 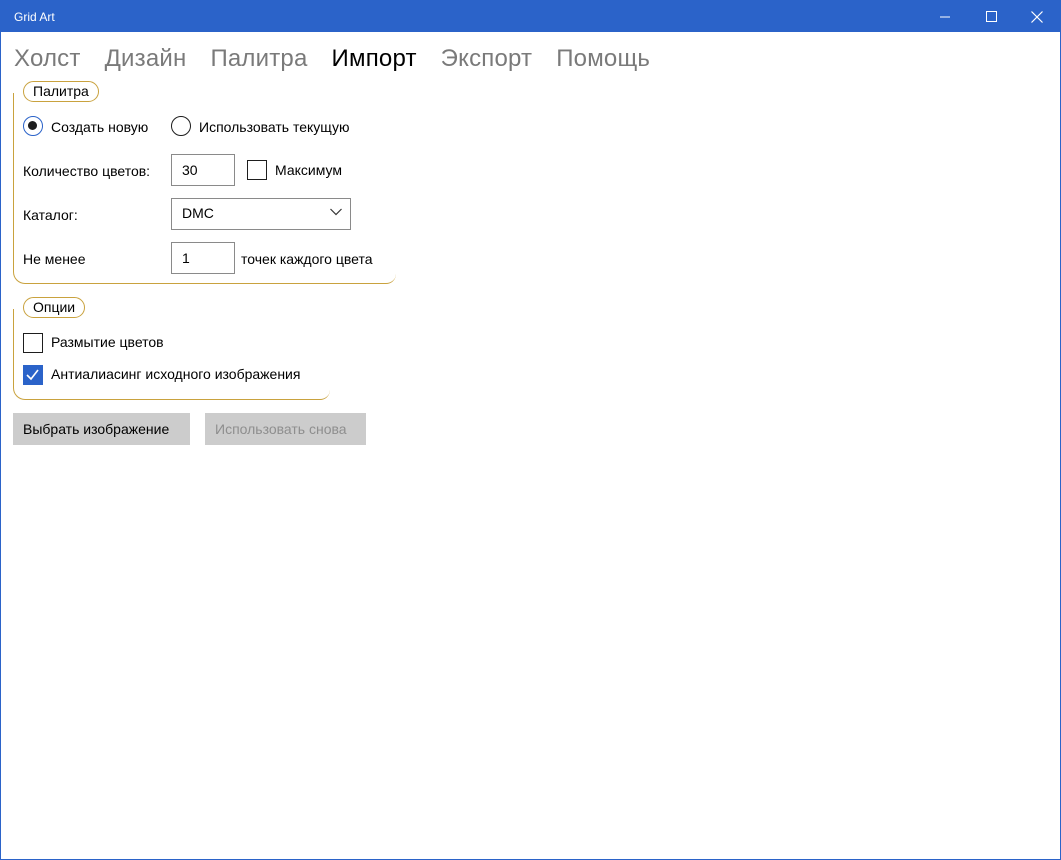 What do you see at coordinates (374, 59) in the screenshot?
I see `tab-import: Импорт` at bounding box center [374, 59].